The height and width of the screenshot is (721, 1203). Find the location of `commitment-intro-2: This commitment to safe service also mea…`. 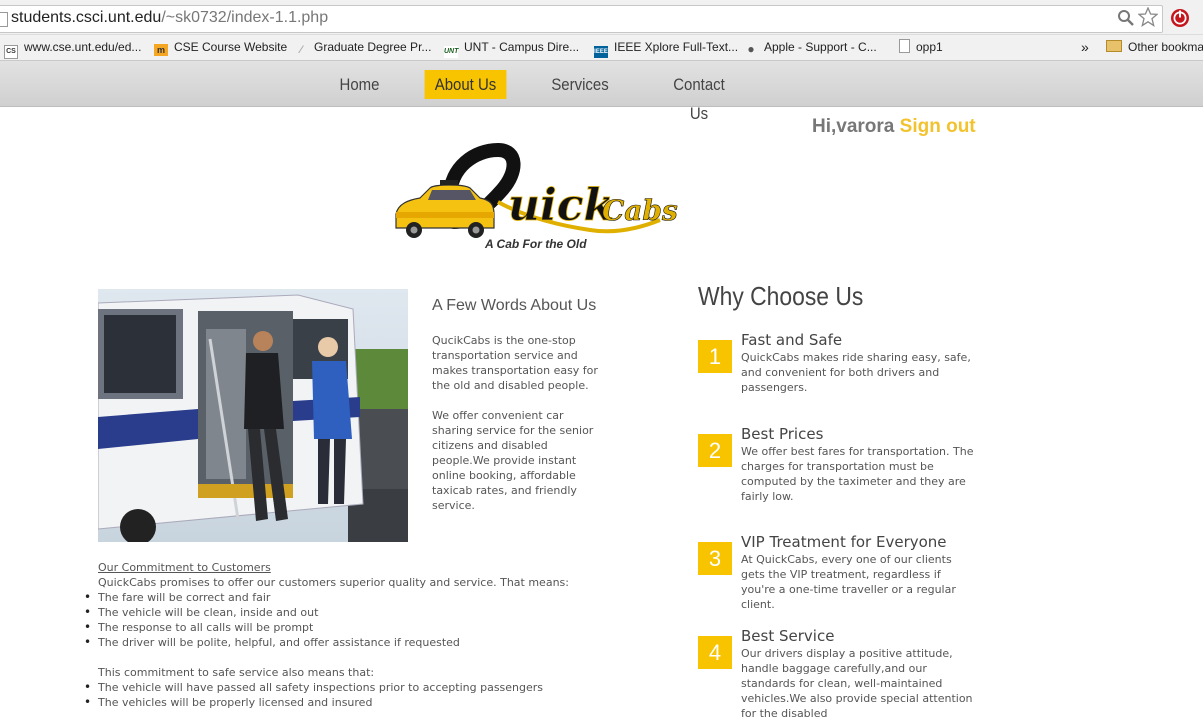

commitment-intro-2: This commitment to safe service also mea… is located at coordinates (236, 672).